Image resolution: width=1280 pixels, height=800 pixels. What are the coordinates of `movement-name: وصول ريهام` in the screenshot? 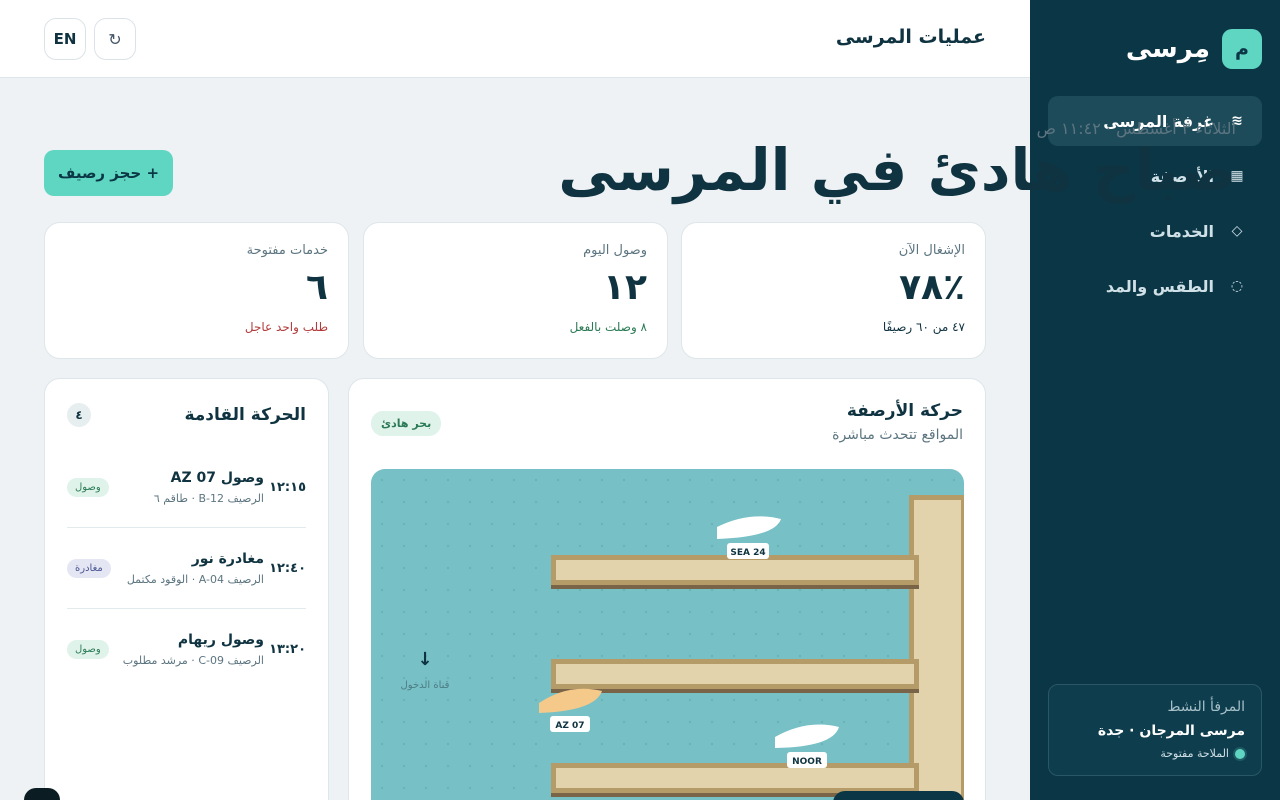 It's located at (220, 640).